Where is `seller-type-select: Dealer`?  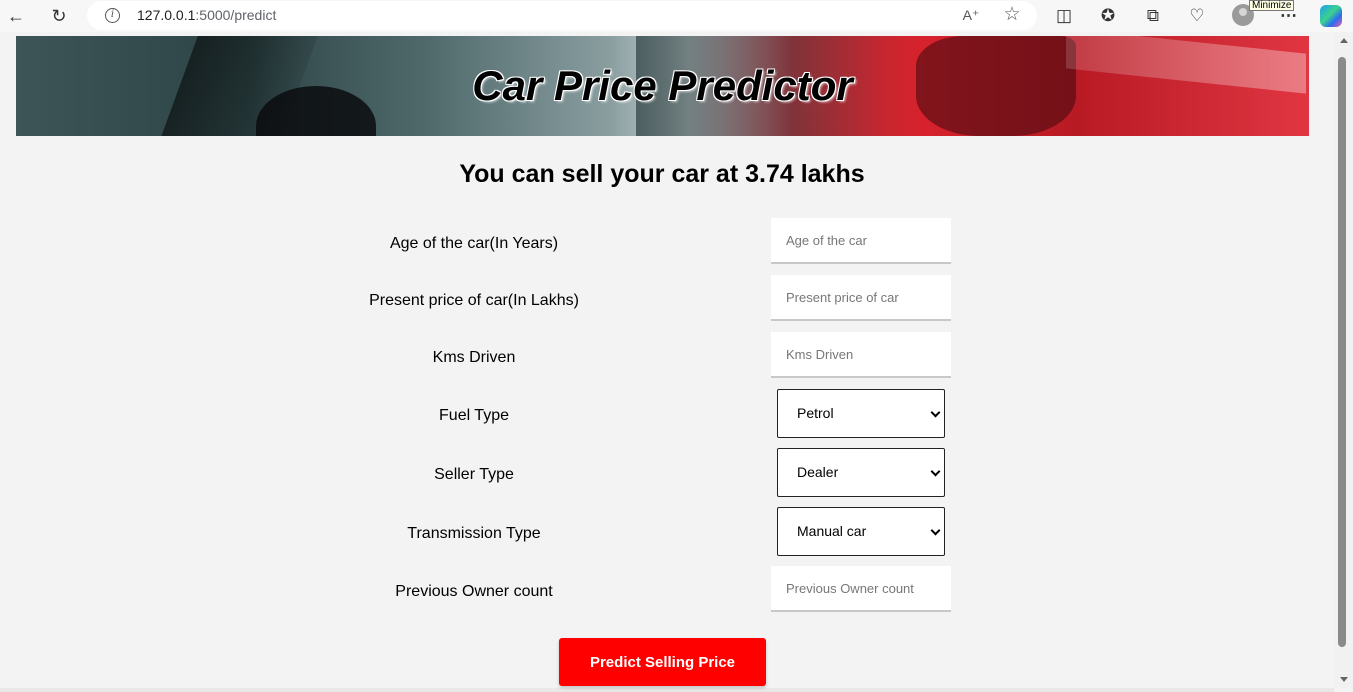 seller-type-select: Dealer is located at coordinates (861, 472).